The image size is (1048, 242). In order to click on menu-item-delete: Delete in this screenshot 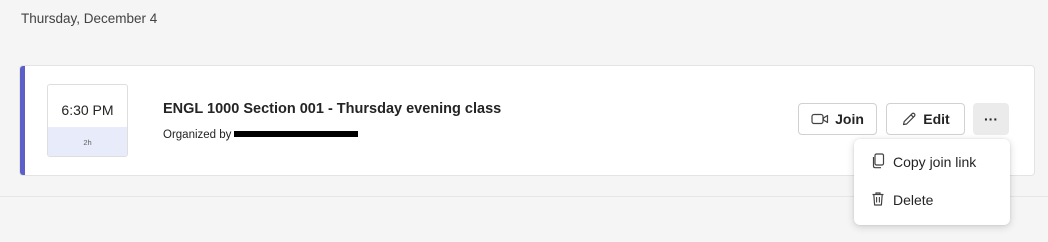, I will do `click(932, 200)`.